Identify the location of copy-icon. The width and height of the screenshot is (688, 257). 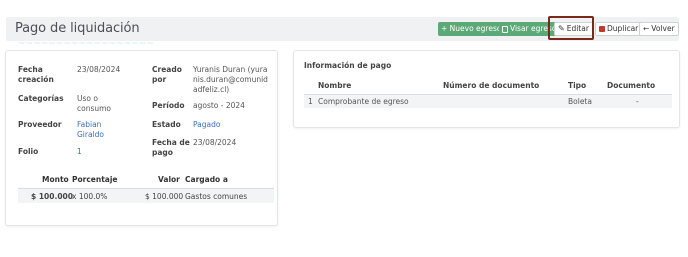
(602, 29).